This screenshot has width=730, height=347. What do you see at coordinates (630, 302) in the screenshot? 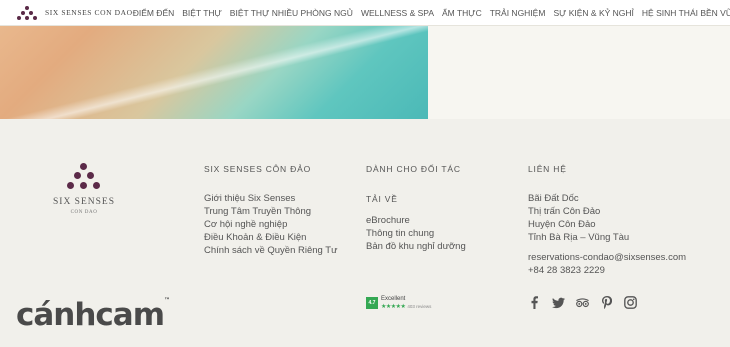
I see `instagram-icon` at bounding box center [630, 302].